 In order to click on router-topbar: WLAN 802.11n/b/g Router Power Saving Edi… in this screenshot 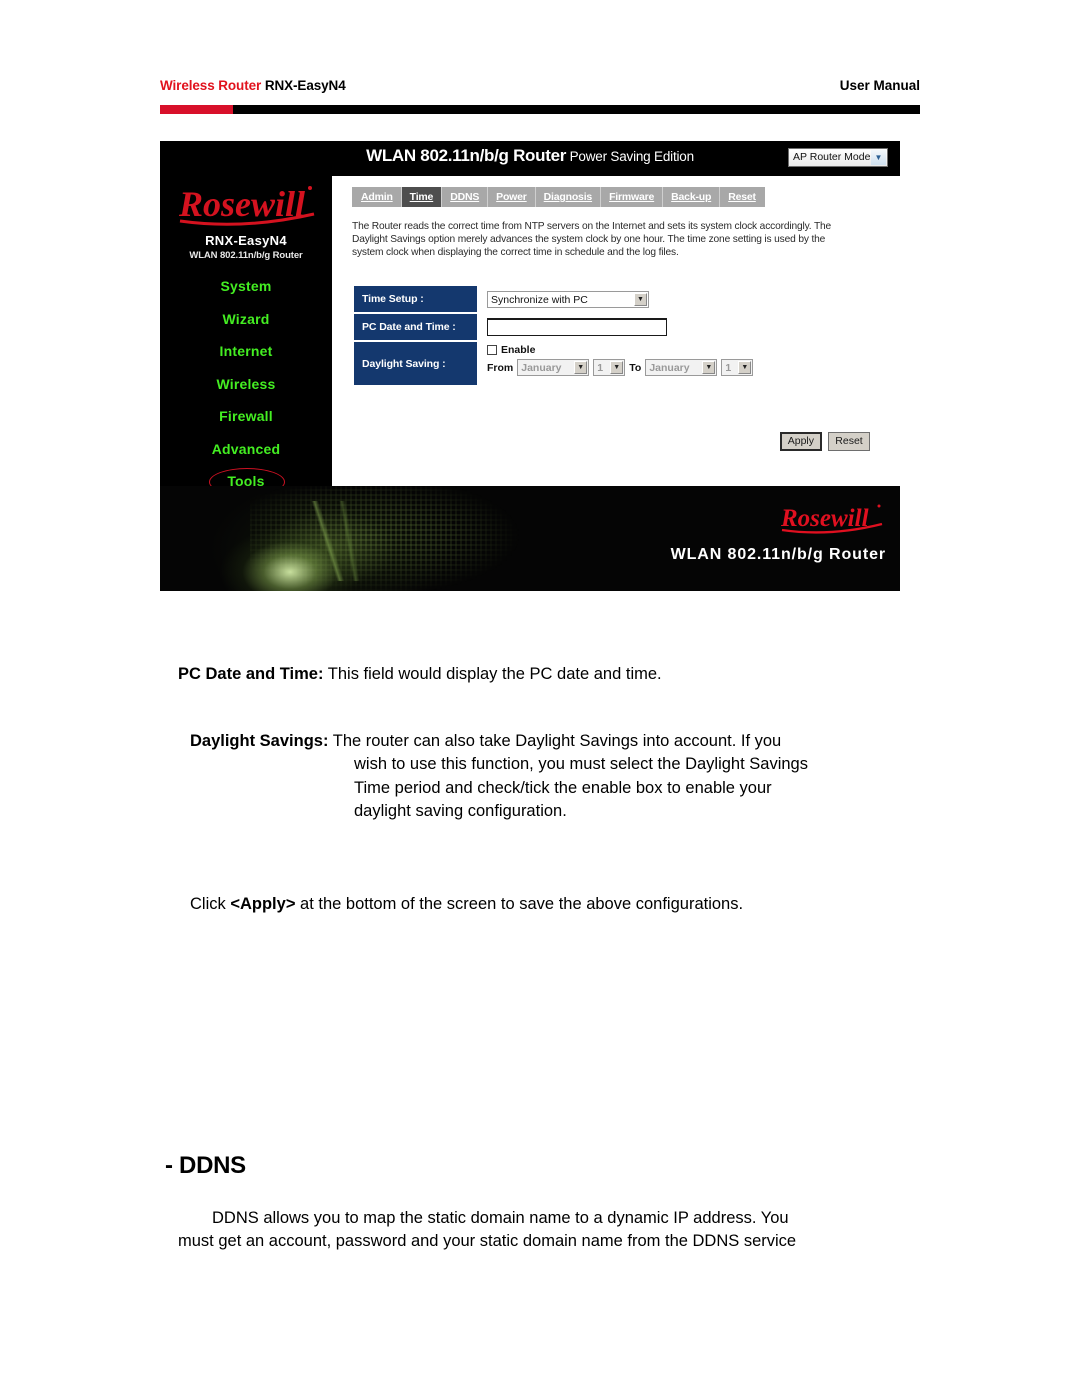, I will do `click(530, 158)`.